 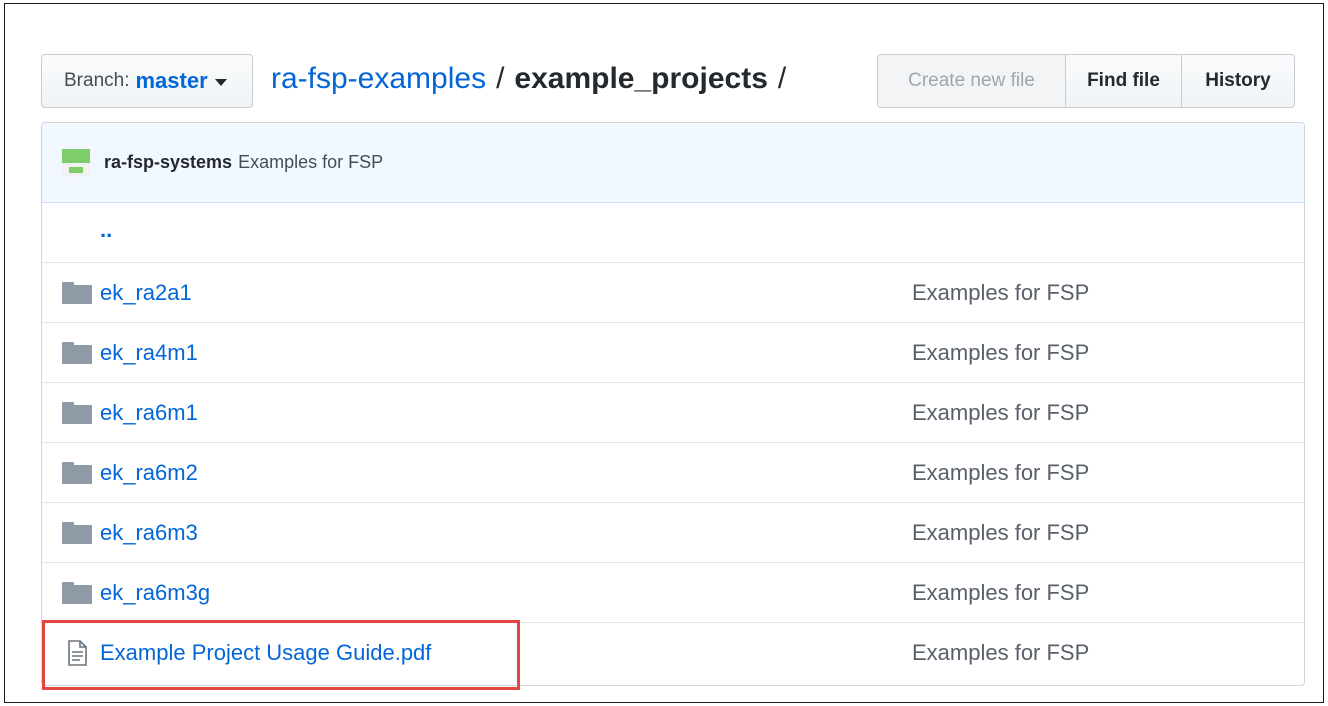 What do you see at coordinates (146, 293) in the screenshot?
I see `folder-link-ek-ra2a1: ek_ra2a1` at bounding box center [146, 293].